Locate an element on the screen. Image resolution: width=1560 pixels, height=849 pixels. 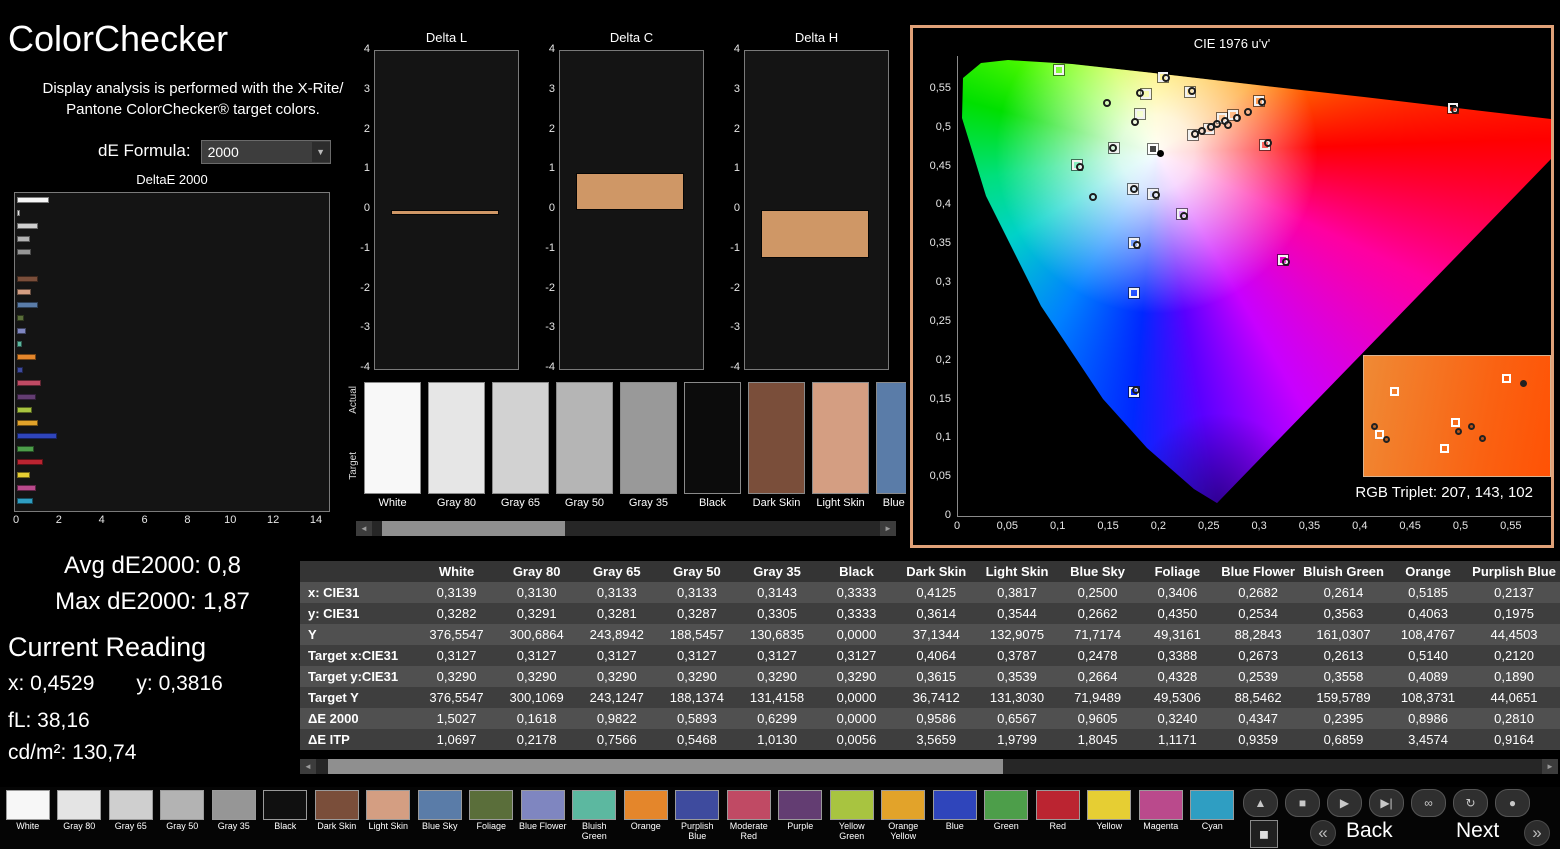
back-chevron-icon: « is located at coordinates (1323, 833).